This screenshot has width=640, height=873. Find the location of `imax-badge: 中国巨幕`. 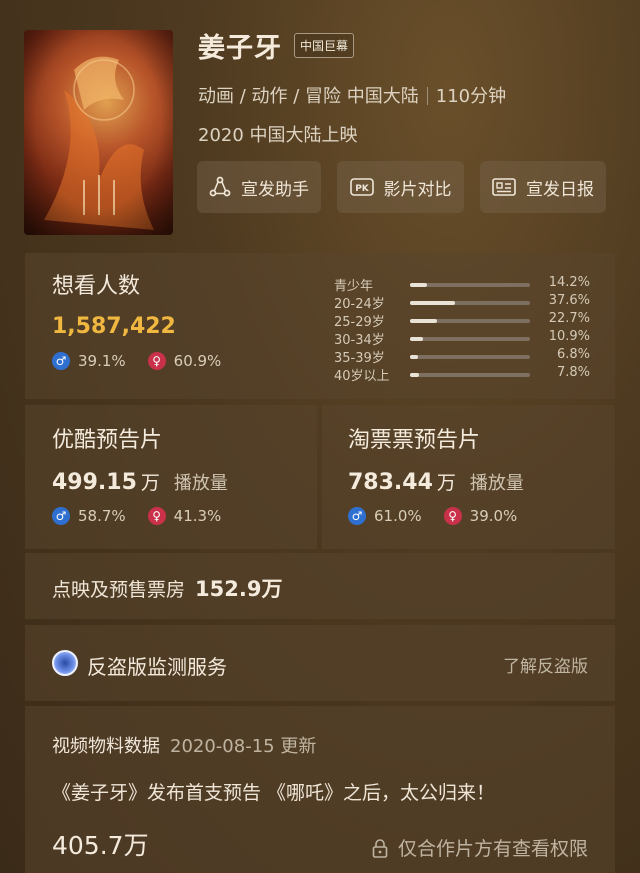

imax-badge: 中国巨幕 is located at coordinates (324, 45).